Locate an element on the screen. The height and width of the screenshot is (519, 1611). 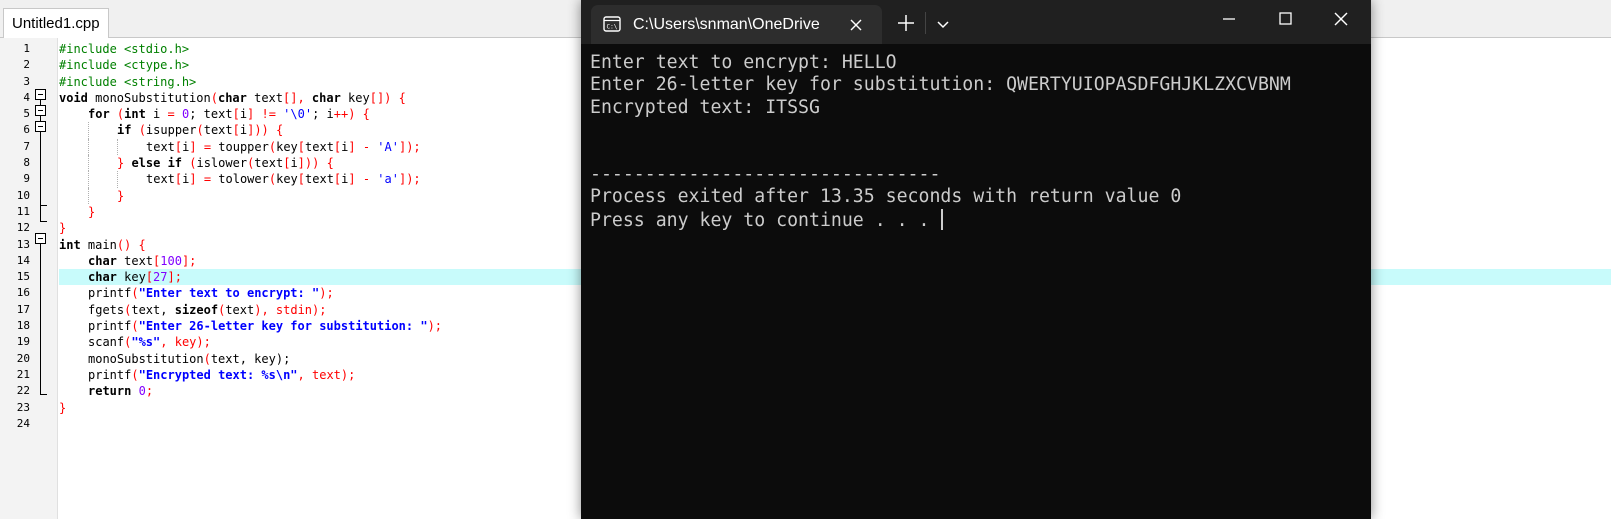
number: 27 is located at coordinates (160, 277).